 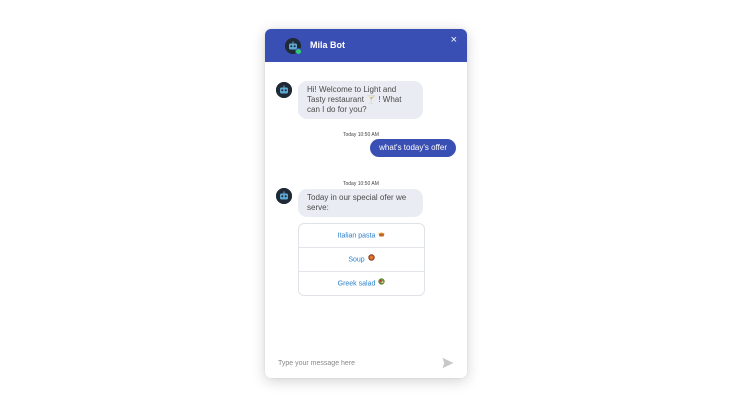 I want to click on pasta-icon, so click(x=381, y=235).